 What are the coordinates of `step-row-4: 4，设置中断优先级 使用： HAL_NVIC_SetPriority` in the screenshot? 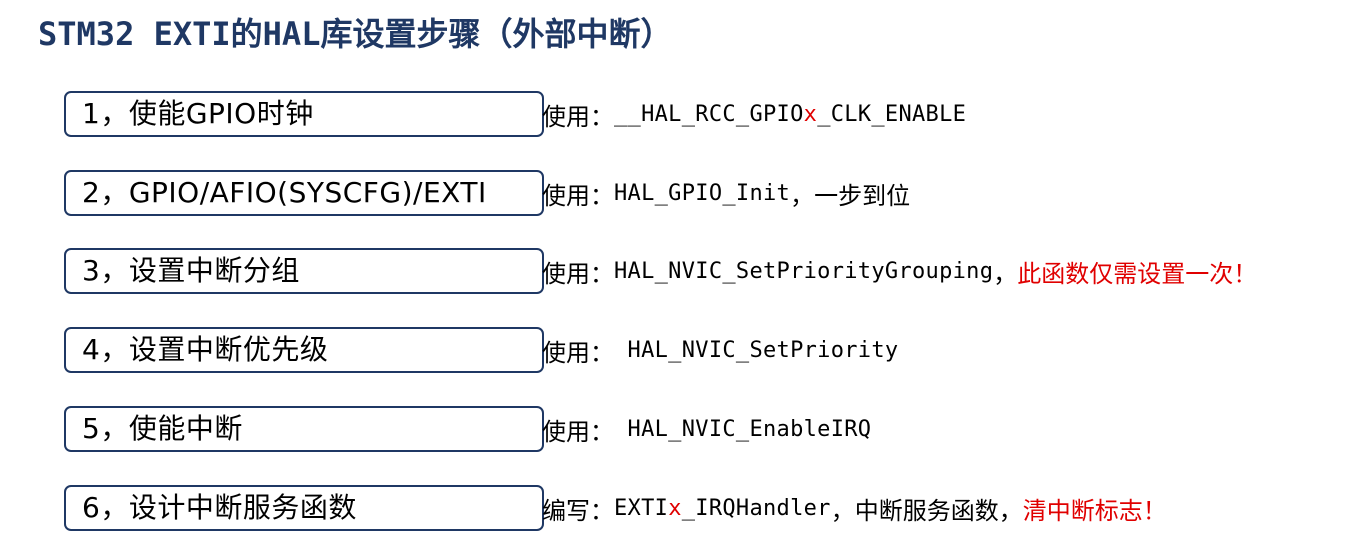 It's located at (704, 350).